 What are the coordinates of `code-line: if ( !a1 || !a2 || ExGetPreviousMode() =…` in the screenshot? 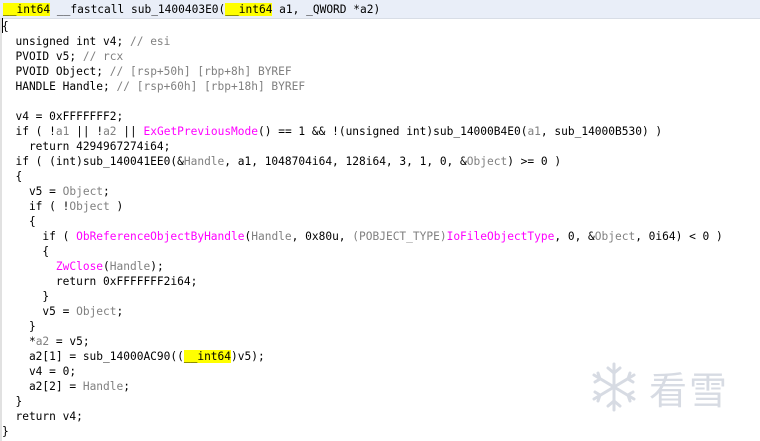 It's located at (332, 131).